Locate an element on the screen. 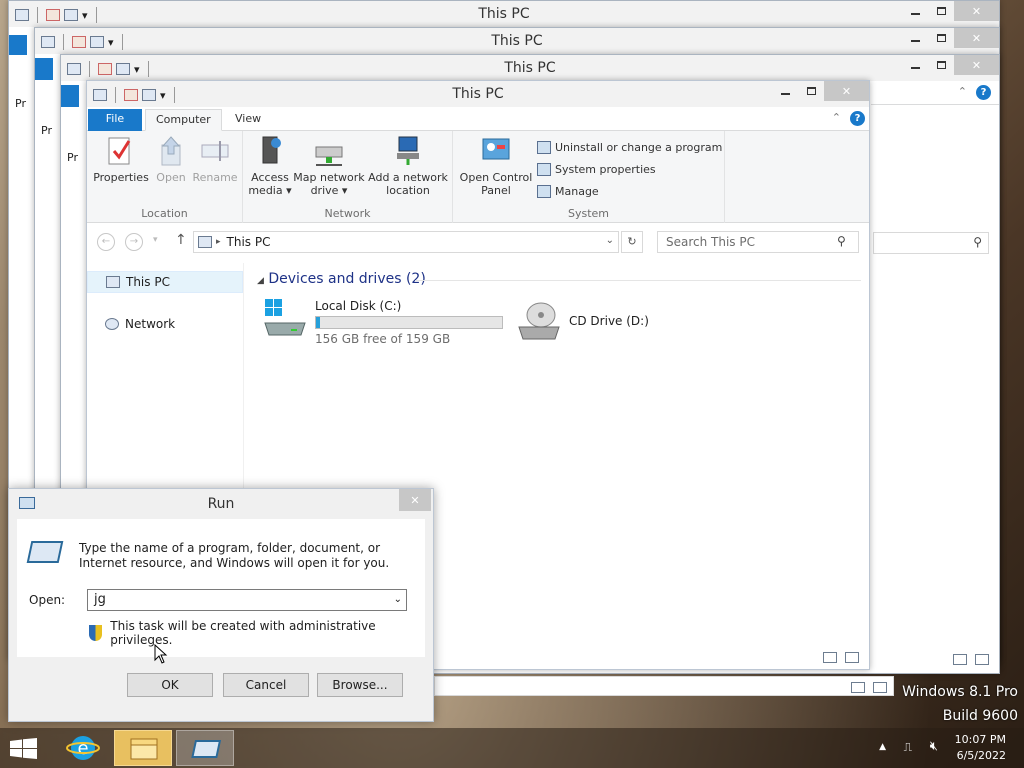 The image size is (1024, 768). drive-d: CD Drive (D:) is located at coordinates (583, 321).